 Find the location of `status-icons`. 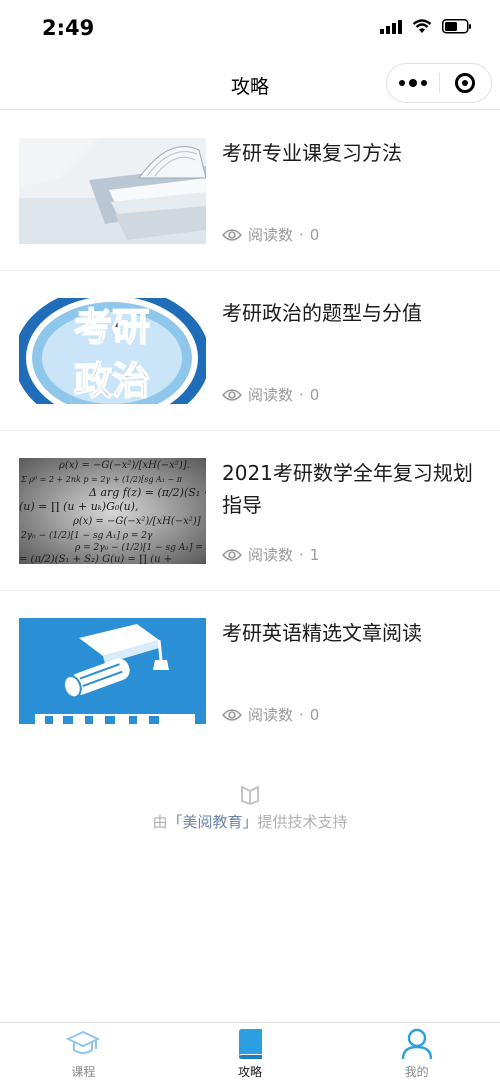

status-icons is located at coordinates (426, 26).